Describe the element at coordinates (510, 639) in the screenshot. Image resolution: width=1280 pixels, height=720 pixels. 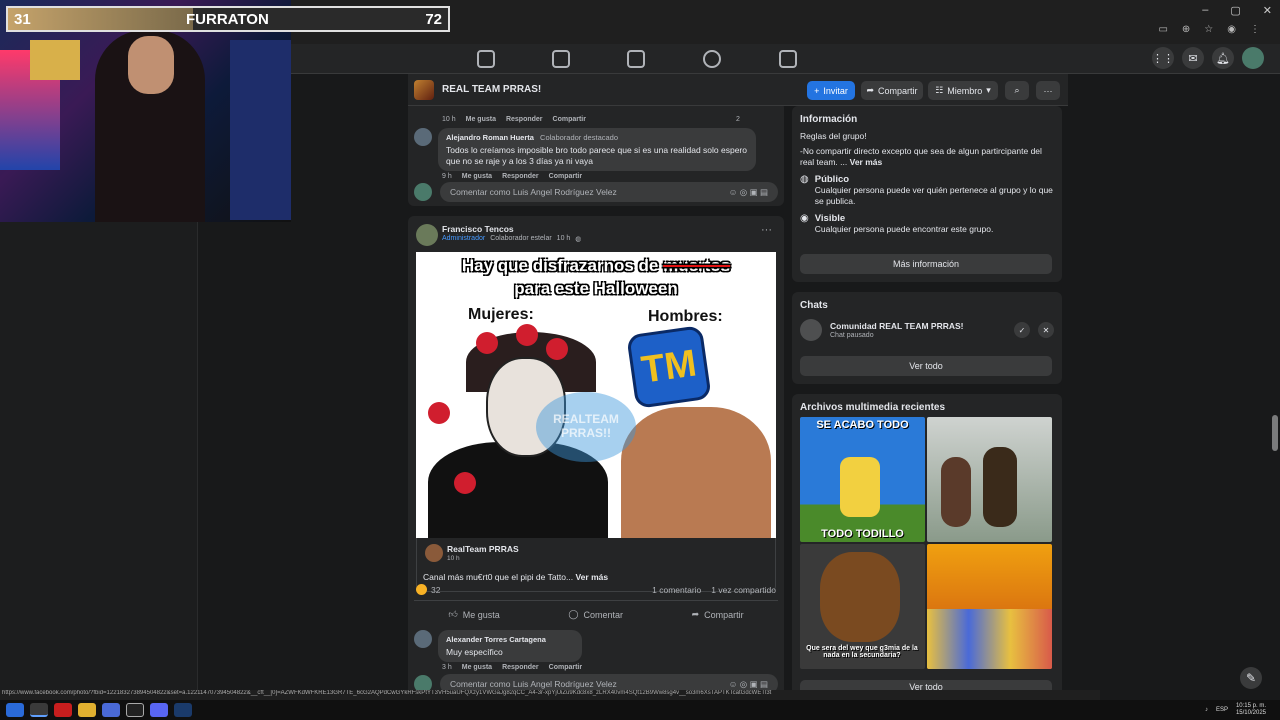
I see `commenter-name: Alexander Torres Cartagena` at that location.